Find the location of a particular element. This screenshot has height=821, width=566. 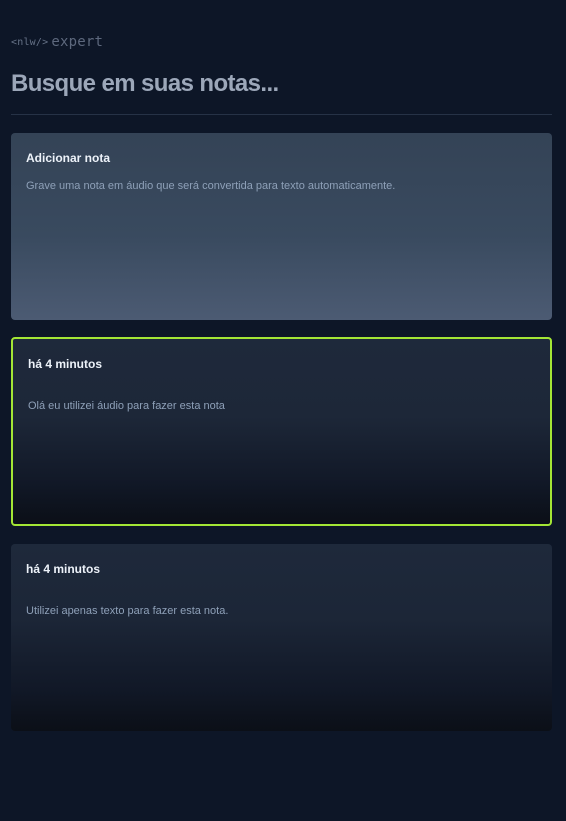

add-note-title: Adicionar nota is located at coordinates (68, 158).